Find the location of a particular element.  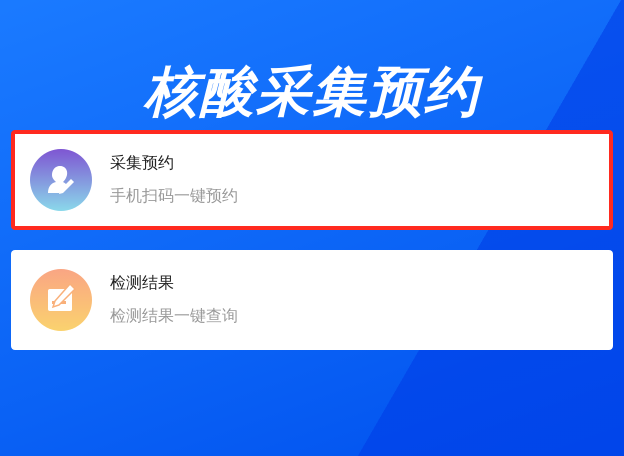

user-edit-icon is located at coordinates (61, 180).